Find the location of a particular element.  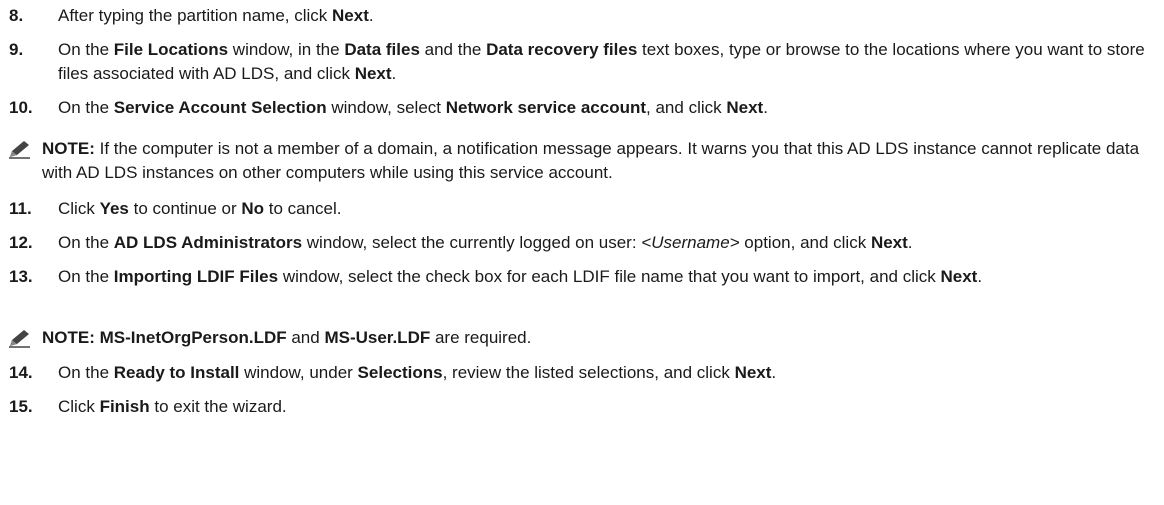

bold-term: Service Account Selection is located at coordinates (220, 107).